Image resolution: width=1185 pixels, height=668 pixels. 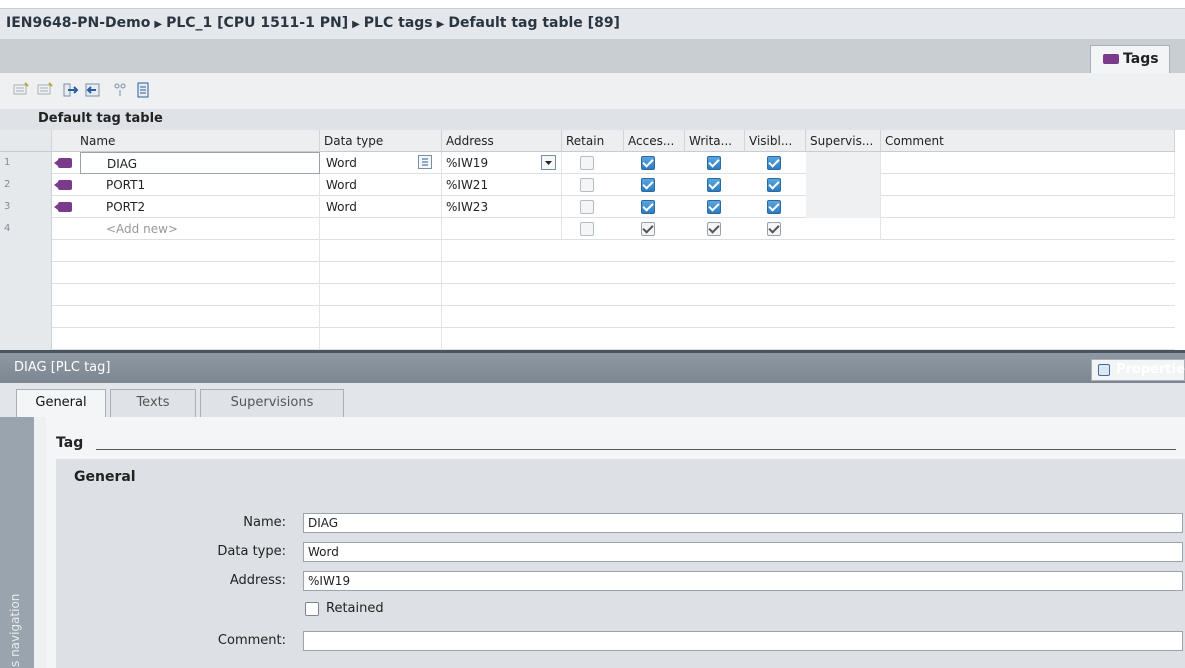 I want to click on table-title-bar: Default tag table, so click(x=592, y=119).